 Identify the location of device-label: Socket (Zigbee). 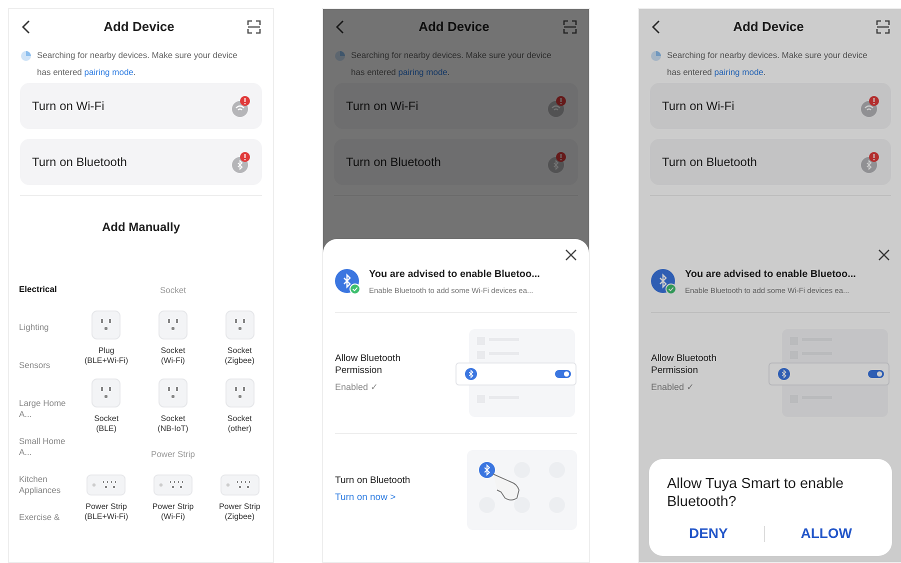
(239, 356).